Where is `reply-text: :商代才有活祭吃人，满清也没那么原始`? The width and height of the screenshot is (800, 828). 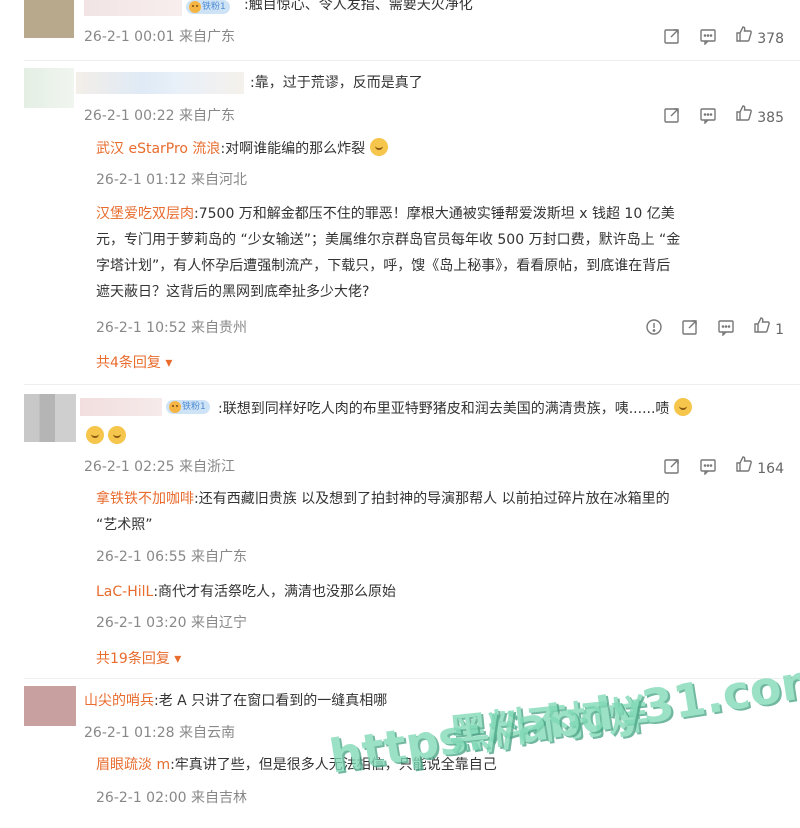
reply-text: :商代才有活祭吃人，满清也没那么原始 is located at coordinates (275, 592).